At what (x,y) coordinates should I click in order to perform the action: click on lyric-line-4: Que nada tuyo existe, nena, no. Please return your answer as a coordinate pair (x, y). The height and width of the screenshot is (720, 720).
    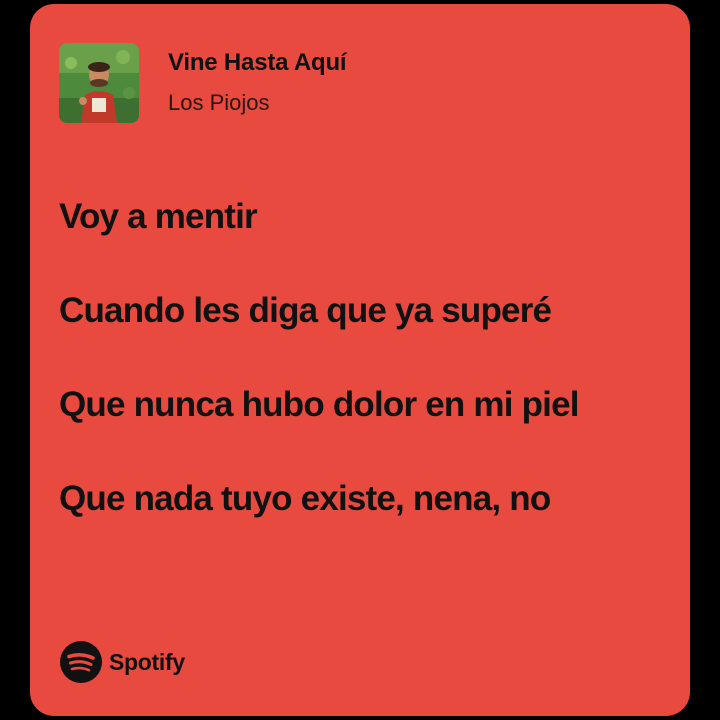
    Looking at the image, I should click on (305, 498).